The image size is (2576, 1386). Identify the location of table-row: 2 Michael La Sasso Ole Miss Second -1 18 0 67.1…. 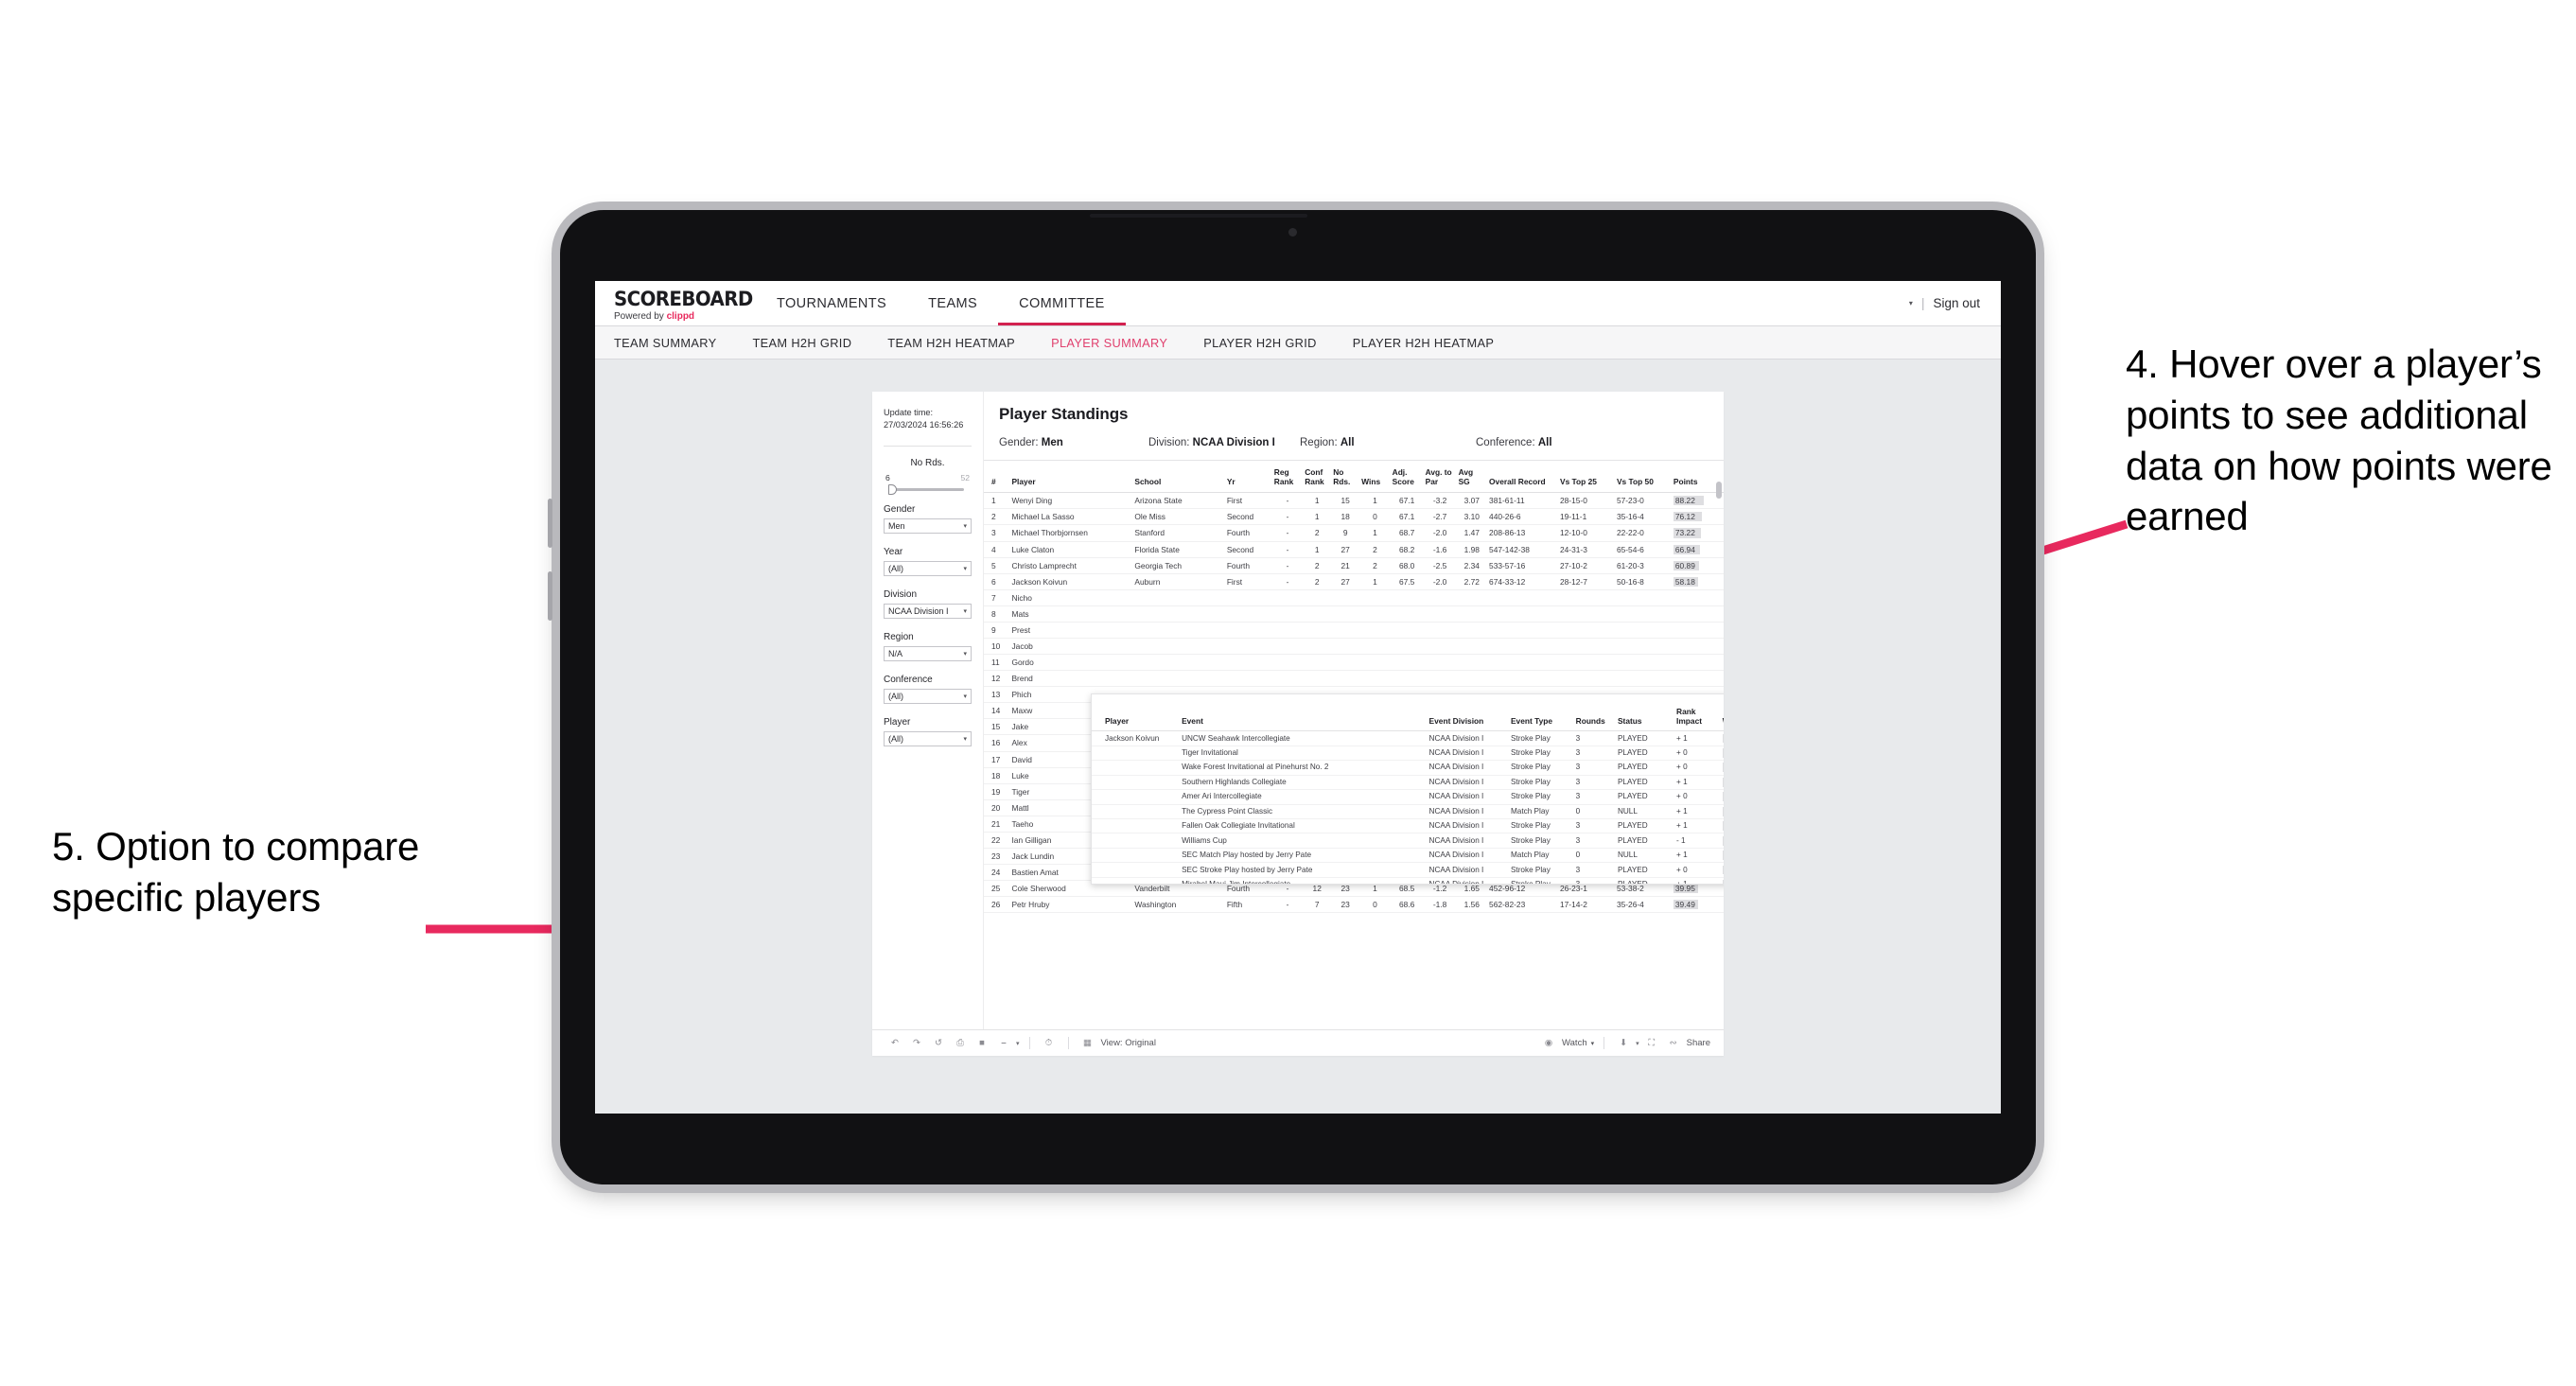
(1354, 517).